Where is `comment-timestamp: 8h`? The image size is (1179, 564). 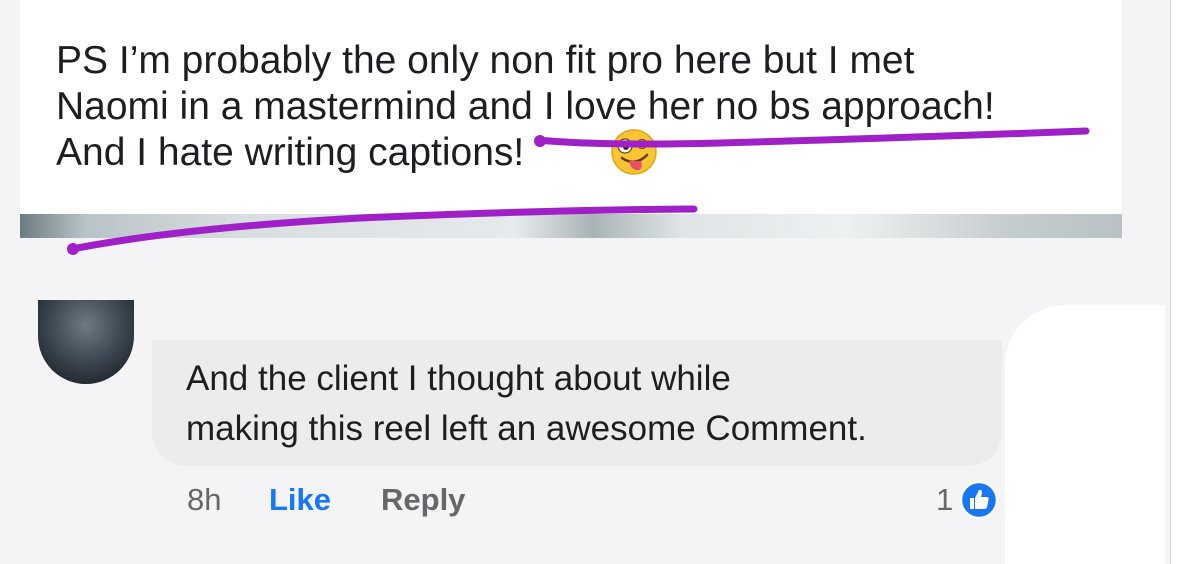 comment-timestamp: 8h is located at coordinates (228, 500).